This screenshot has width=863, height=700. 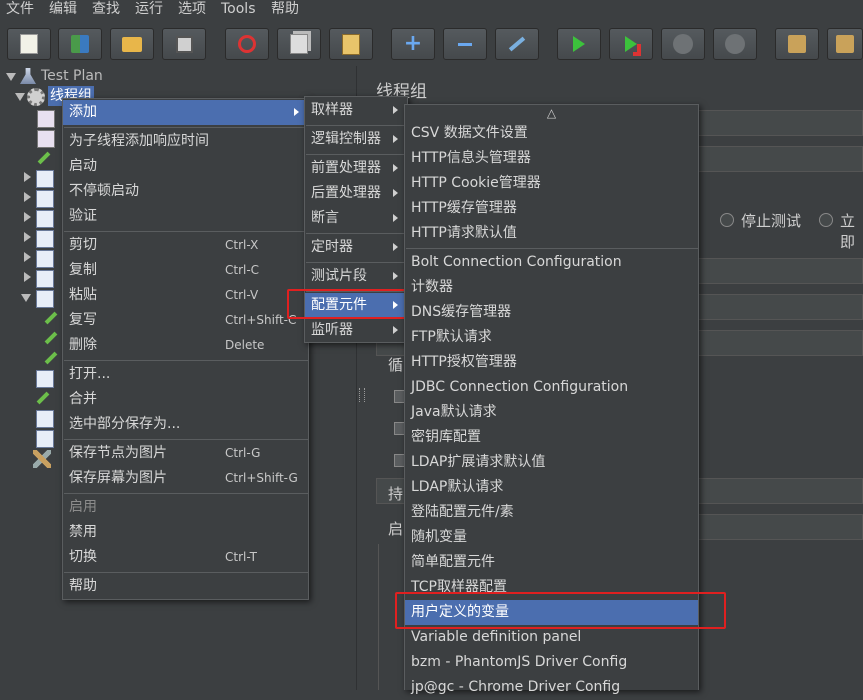 What do you see at coordinates (185, 453) in the screenshot?
I see `menu-item-save-node-image: 保存节点为图片 Ctrl-G` at bounding box center [185, 453].